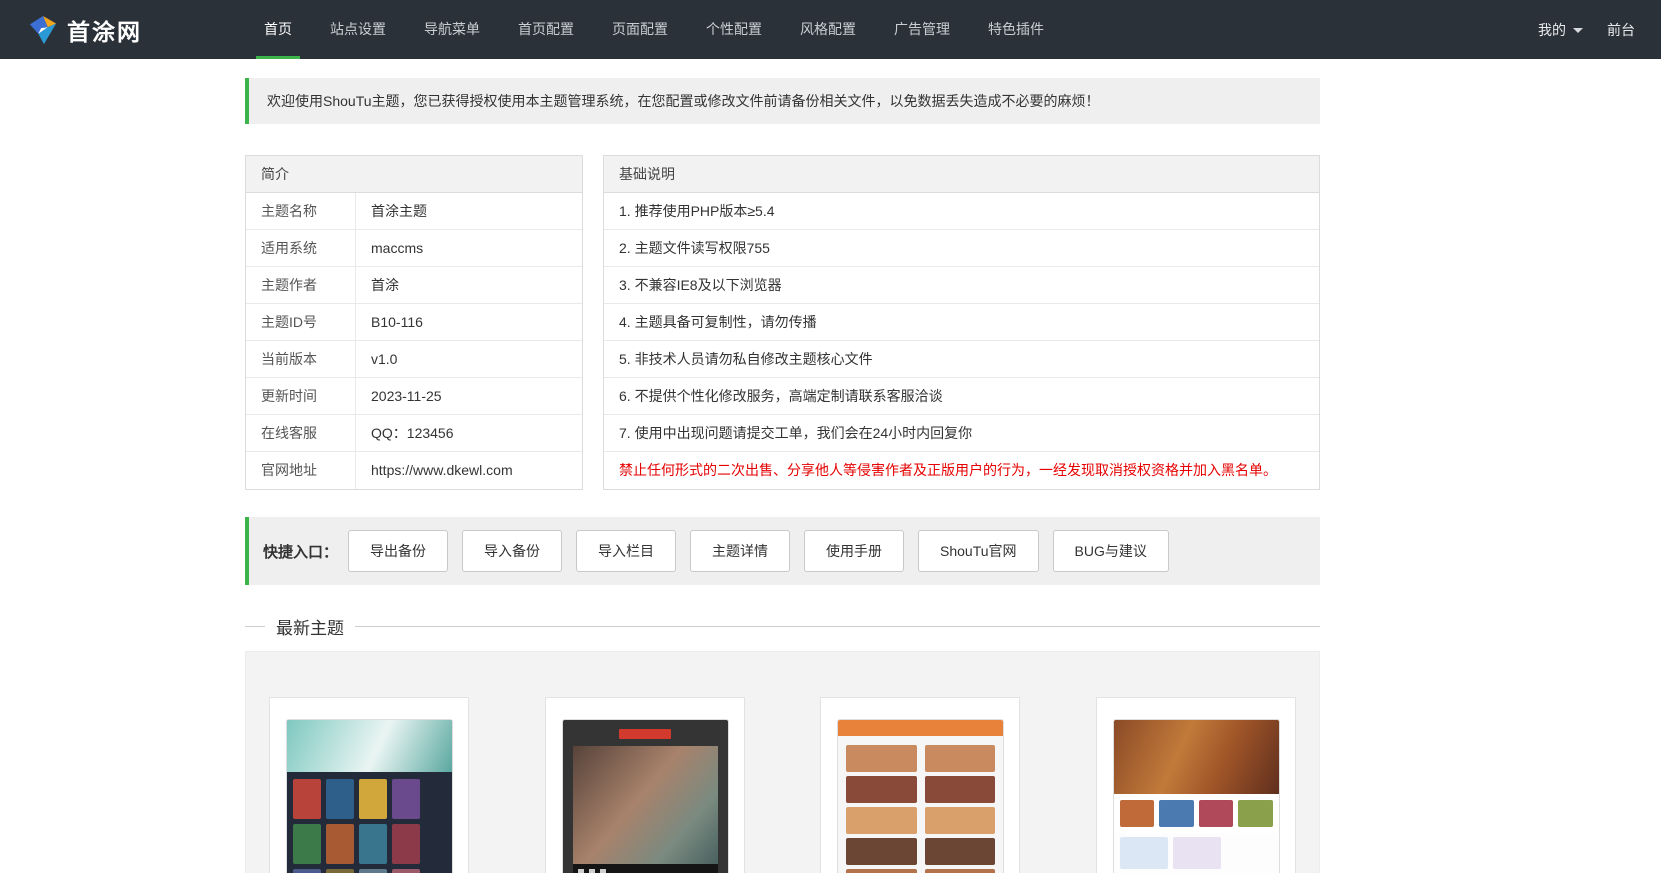  I want to click on site-logo: 首涂网, so click(122, 29).